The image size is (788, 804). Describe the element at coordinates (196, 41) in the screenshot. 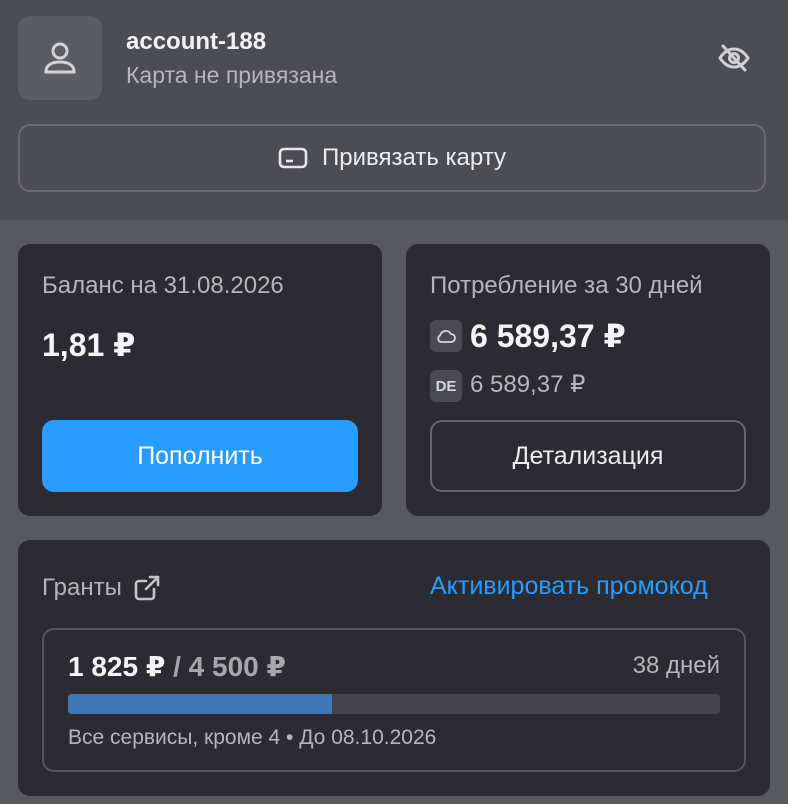

I see `account-name: account-188` at that location.